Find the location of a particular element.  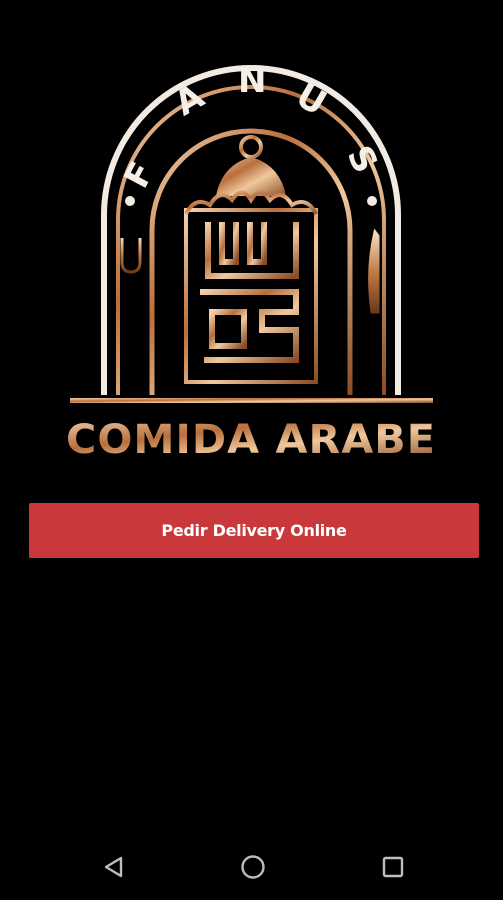

nav-back-button is located at coordinates (114, 867).